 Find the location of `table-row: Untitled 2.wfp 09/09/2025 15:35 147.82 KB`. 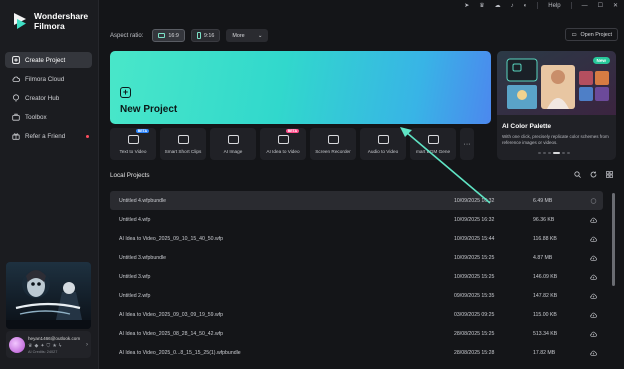

table-row: Untitled 2.wfp 09/09/2025 15:35 147.82 KB is located at coordinates (356, 295).